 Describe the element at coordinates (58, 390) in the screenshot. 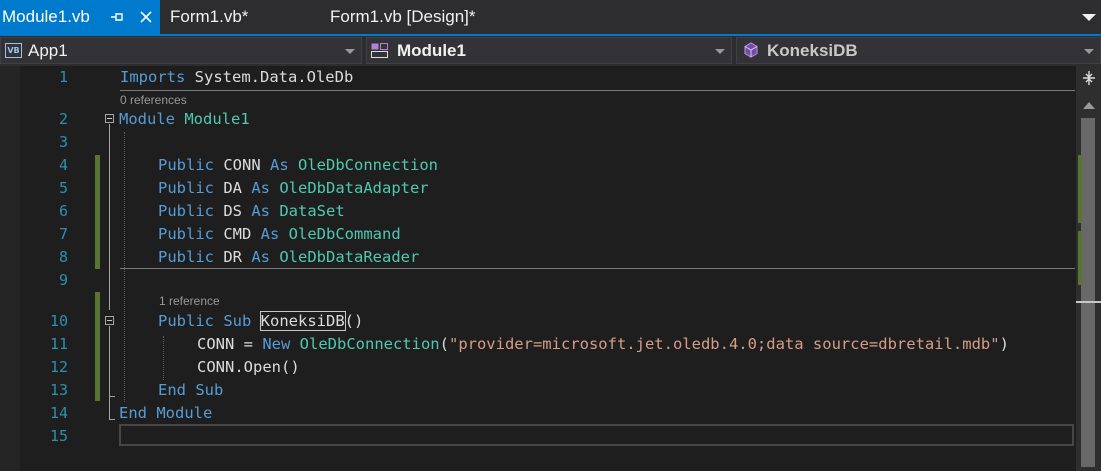

I see `line-number: 13` at that location.